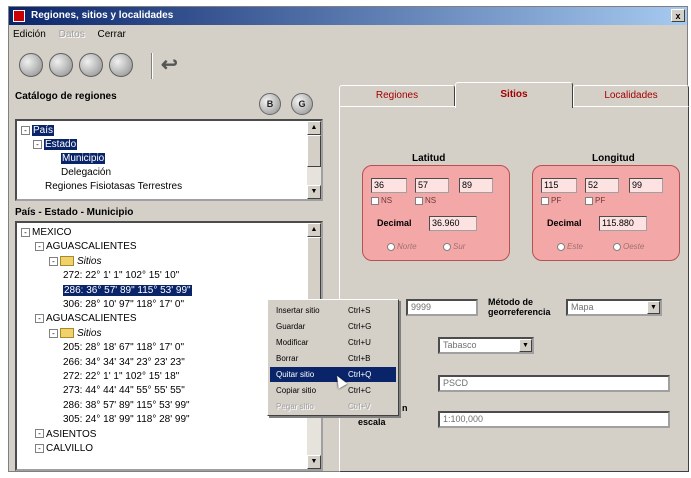 The height and width of the screenshot is (478, 691). What do you see at coordinates (292, 342) in the screenshot?
I see `menu-item-label: Modificar` at bounding box center [292, 342].